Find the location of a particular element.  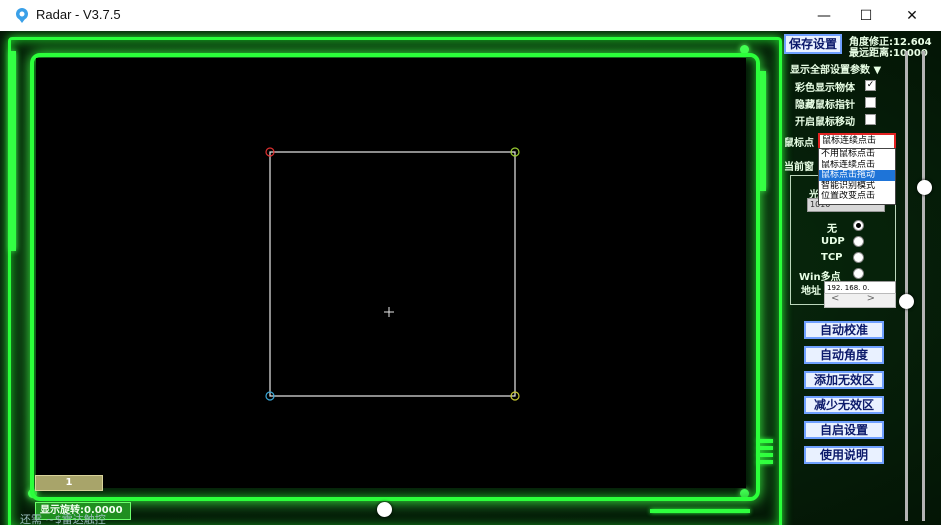

page-indicator: 1 is located at coordinates (69, 483).